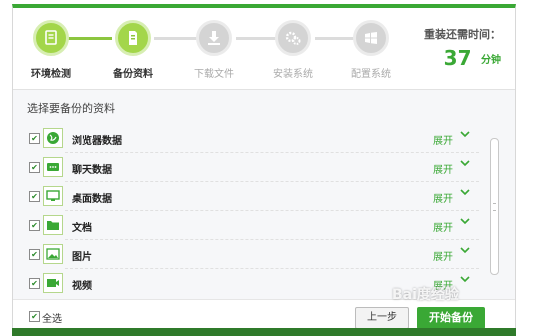 Image resolution: width=545 pixels, height=336 pixels. Describe the element at coordinates (53, 254) in the screenshot. I see `picture-icon` at that location.